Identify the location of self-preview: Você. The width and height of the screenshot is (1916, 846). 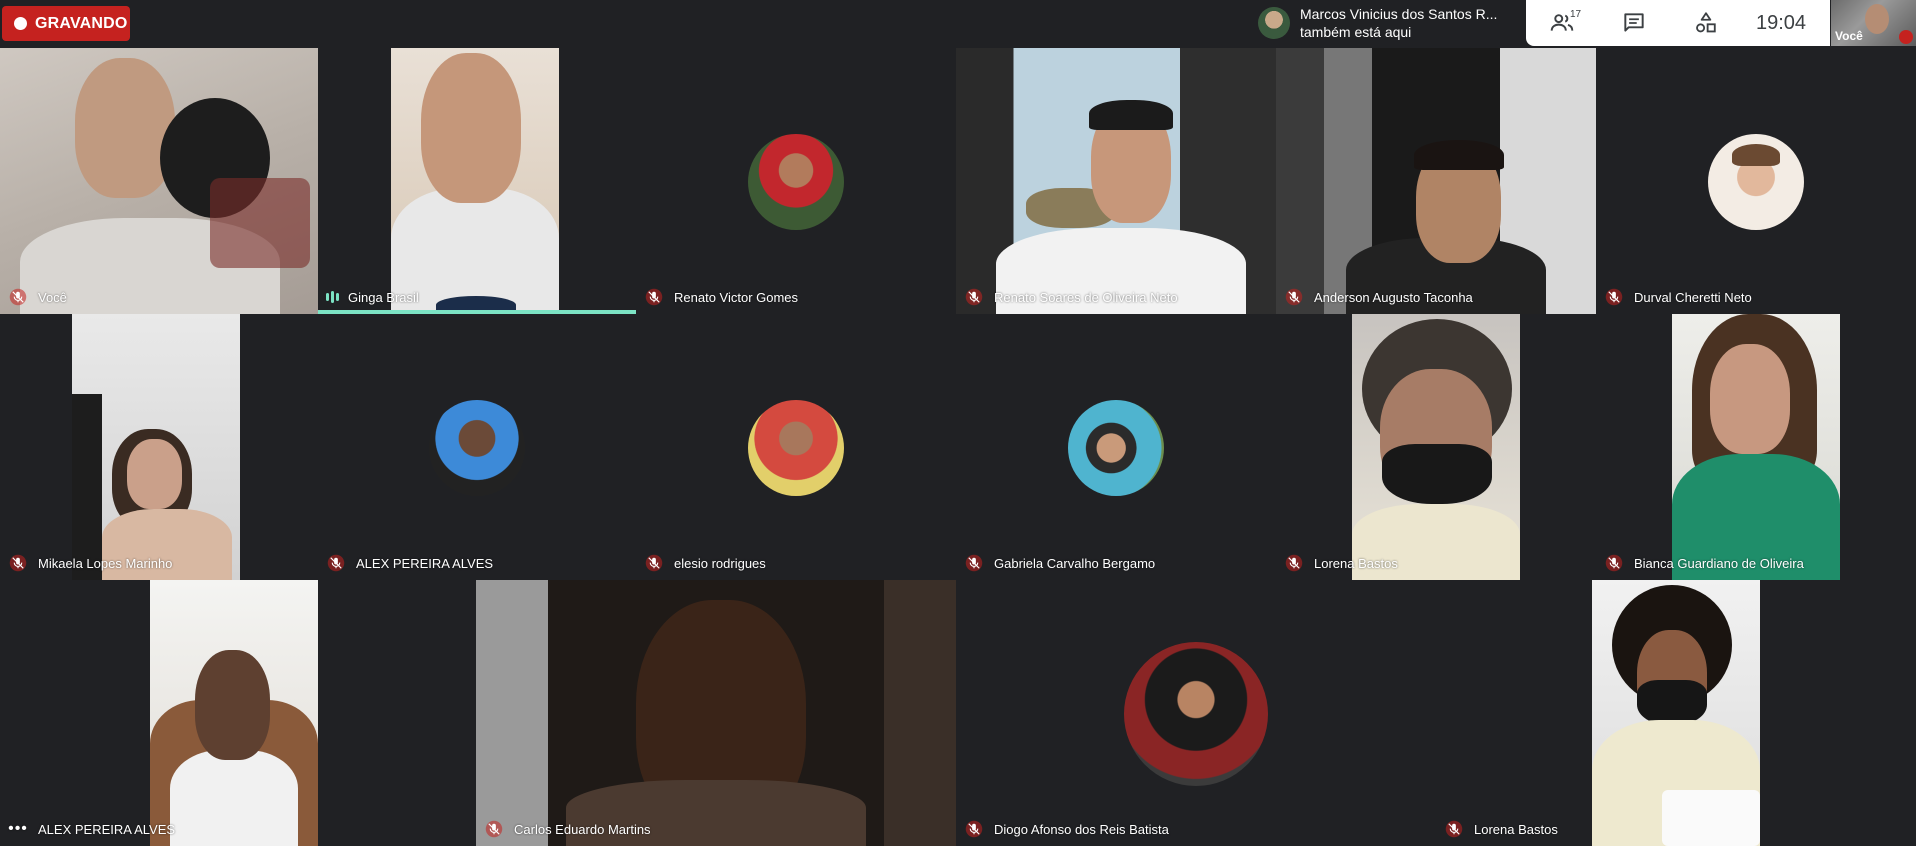
(1873, 23).